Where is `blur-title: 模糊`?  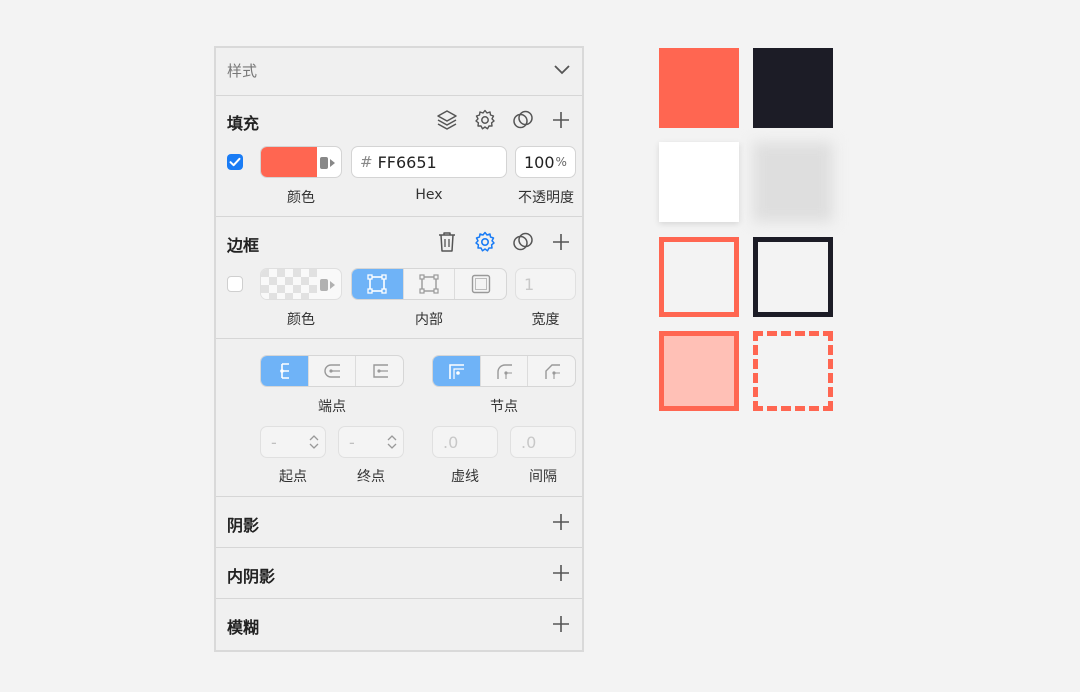 blur-title: 模糊 is located at coordinates (243, 627).